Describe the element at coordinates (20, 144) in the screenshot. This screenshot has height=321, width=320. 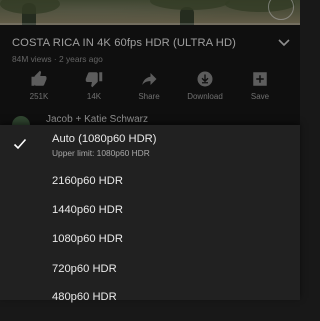
I see `checkmark-icon` at that location.